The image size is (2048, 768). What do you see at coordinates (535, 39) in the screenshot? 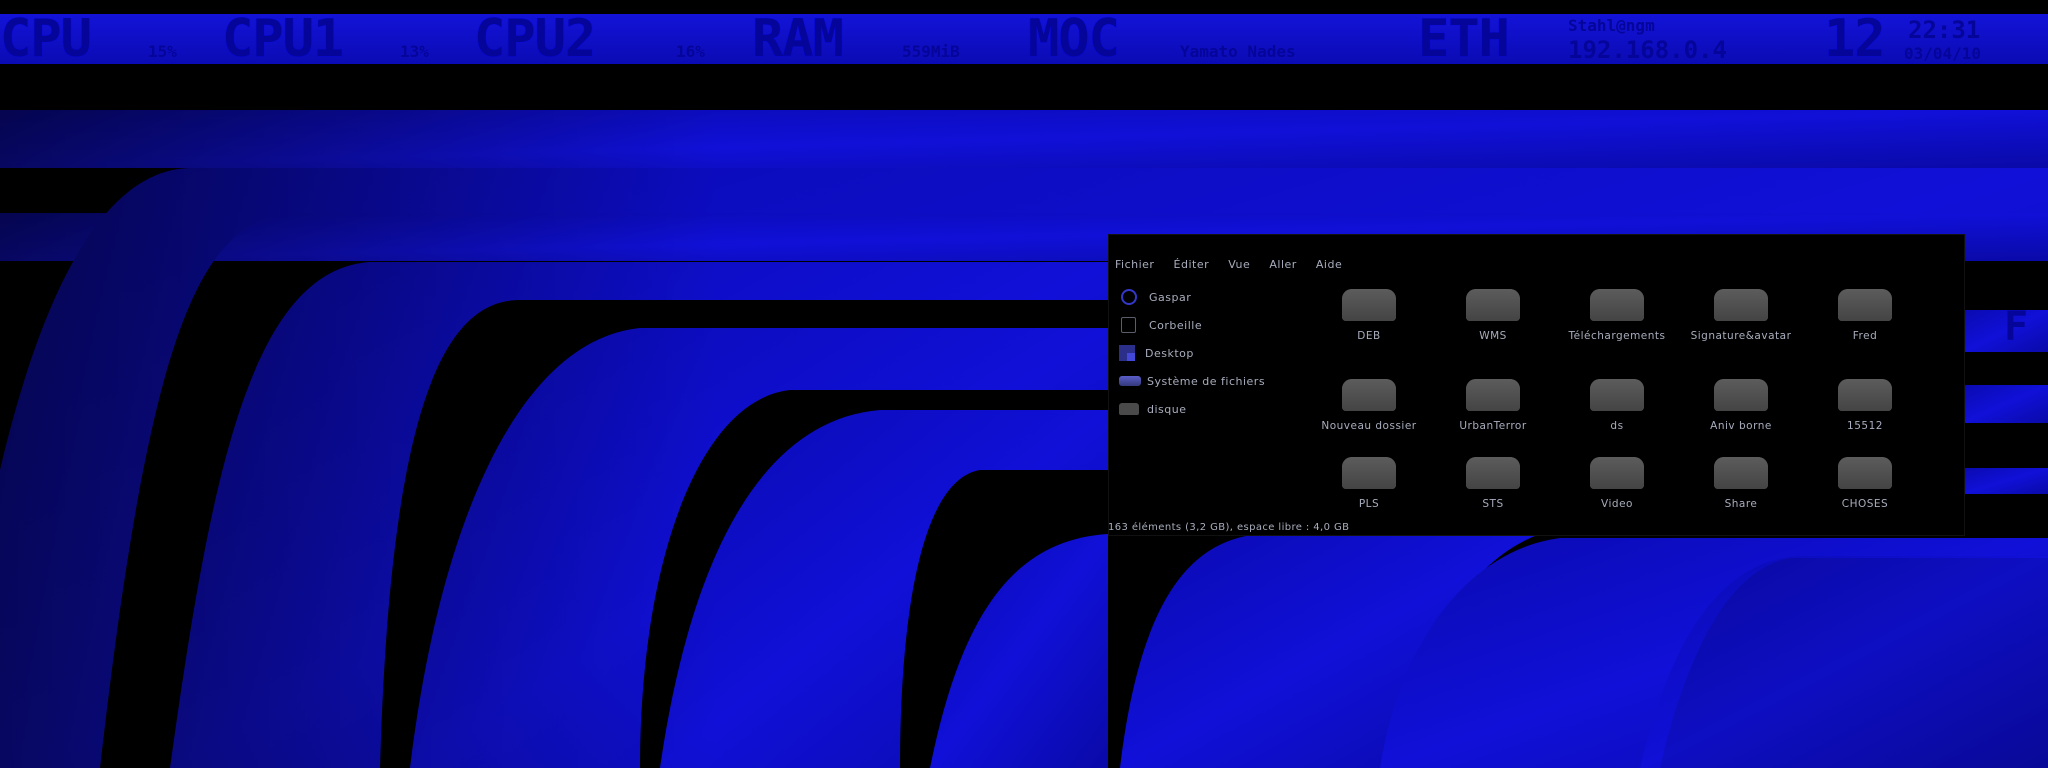
I see `cpu2-label: CPU2` at bounding box center [535, 39].